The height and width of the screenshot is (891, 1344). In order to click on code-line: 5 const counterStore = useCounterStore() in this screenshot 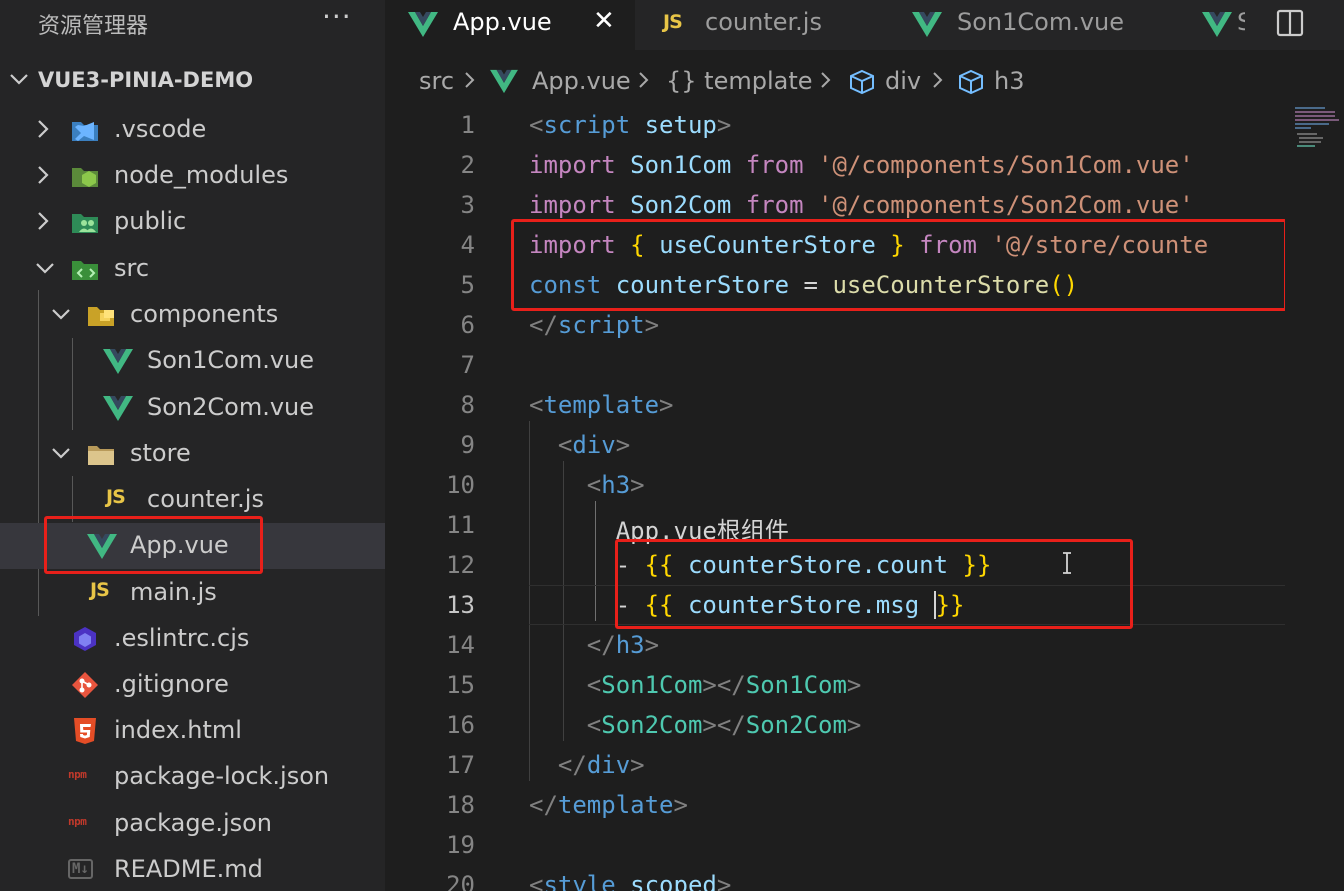, I will do `click(835, 285)`.